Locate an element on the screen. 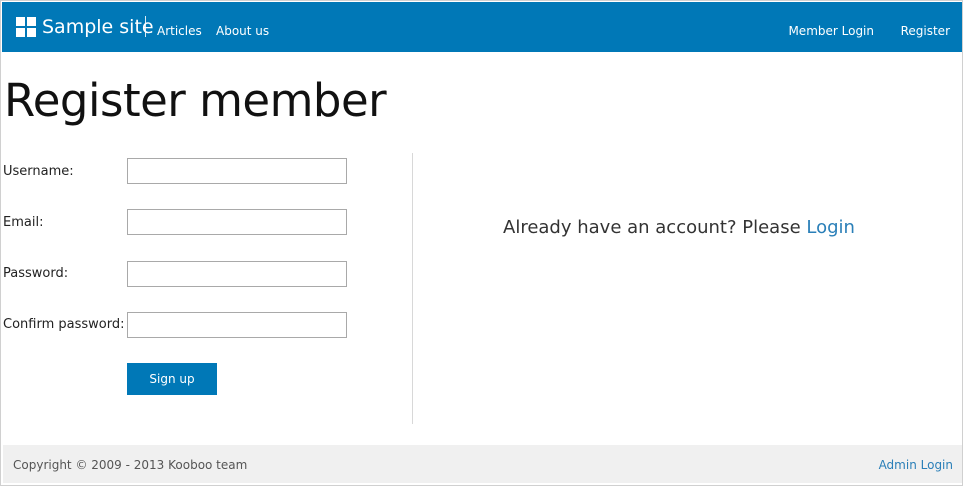  login-prompt-text: Already have an account? Please is located at coordinates (652, 227).